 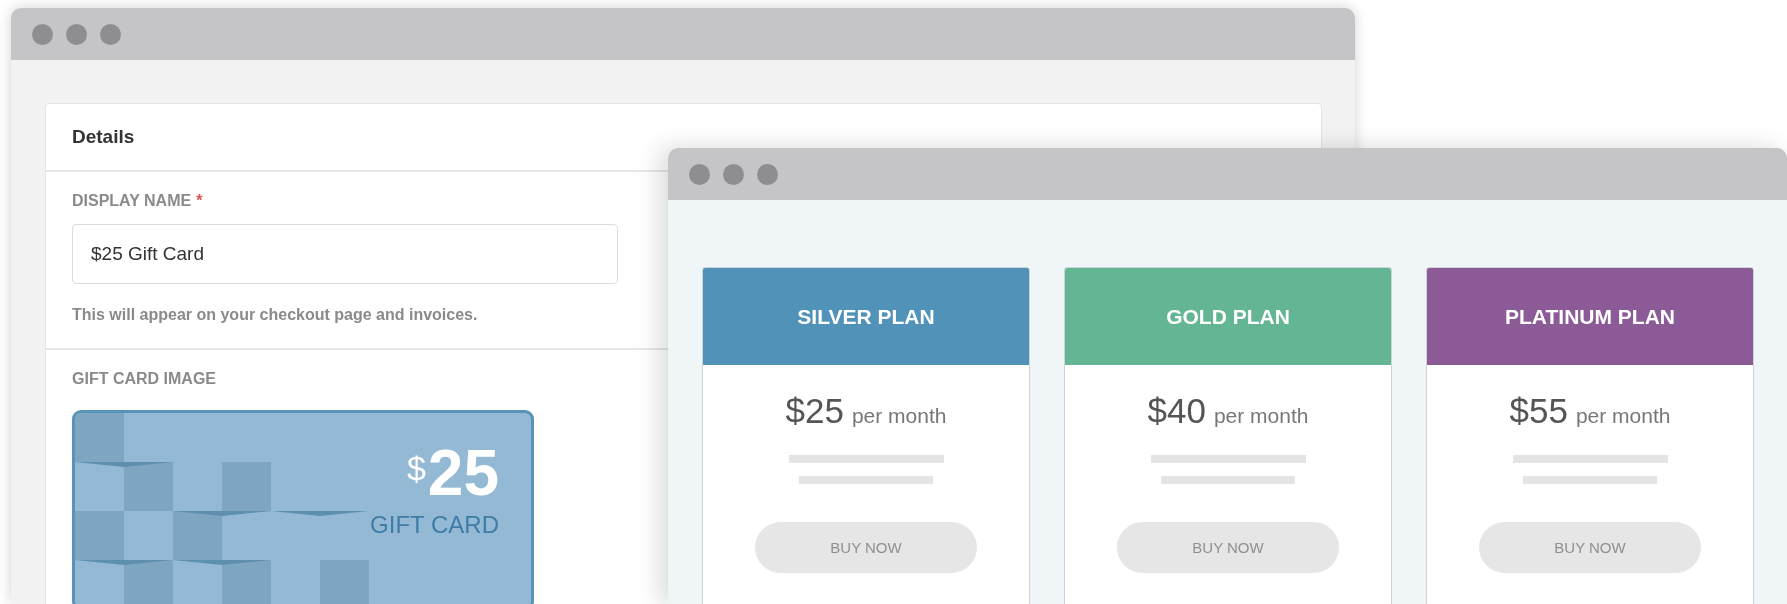 What do you see at coordinates (1590, 316) in the screenshot?
I see `plan-title: PLATINUM PLAN` at bounding box center [1590, 316].